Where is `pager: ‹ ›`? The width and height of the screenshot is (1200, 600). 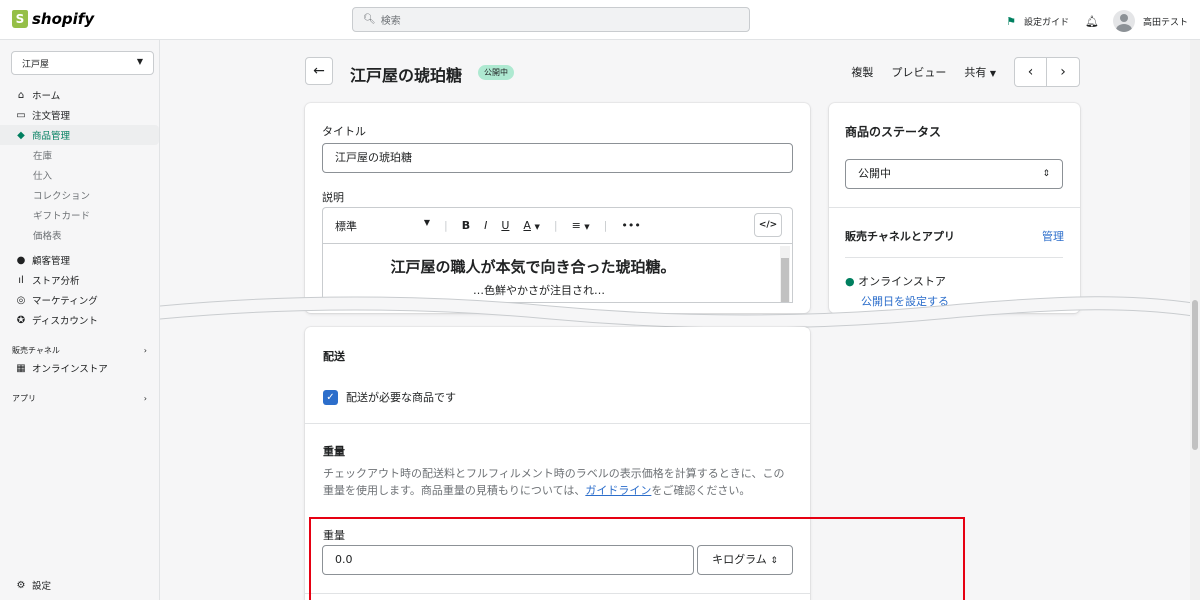
pager: ‹ › is located at coordinates (1047, 72).